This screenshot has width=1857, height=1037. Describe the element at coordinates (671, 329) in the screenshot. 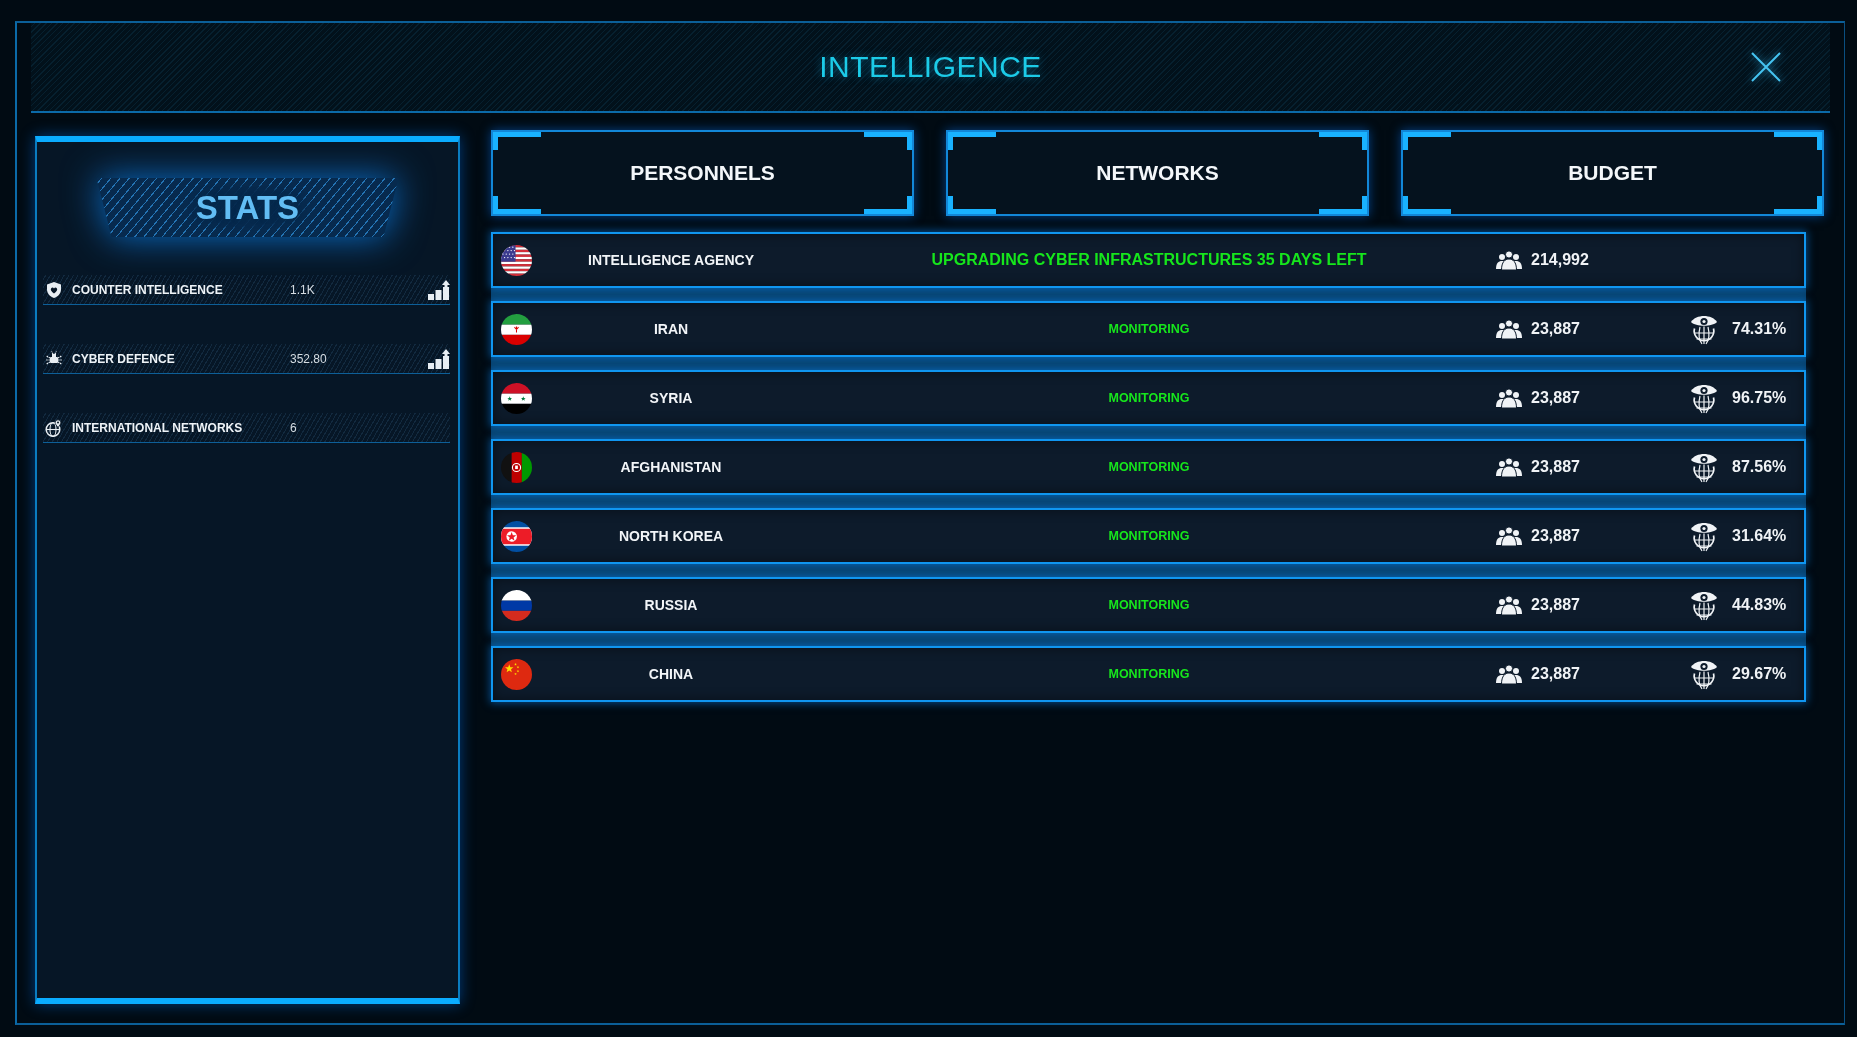

I see `country-name: IRAN` at that location.